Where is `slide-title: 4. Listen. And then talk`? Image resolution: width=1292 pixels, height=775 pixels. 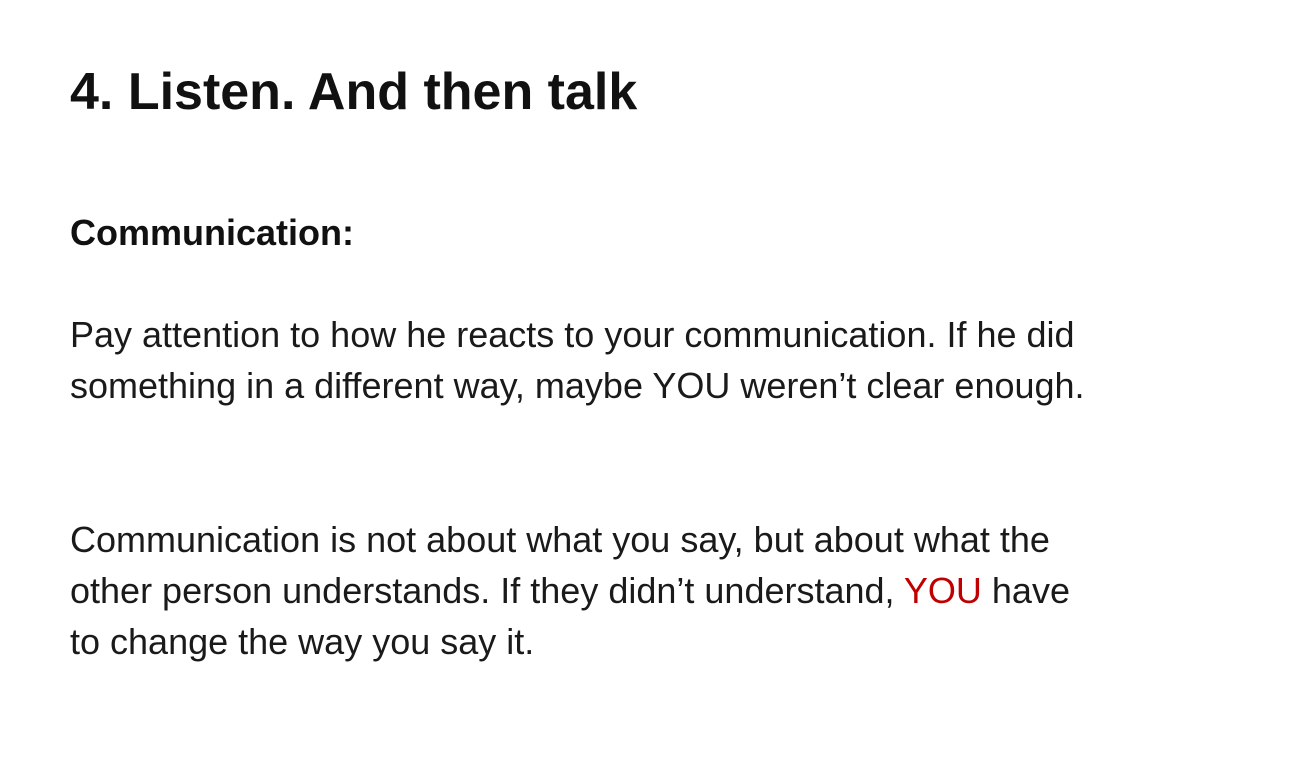 slide-title: 4. Listen. And then talk is located at coordinates (354, 92).